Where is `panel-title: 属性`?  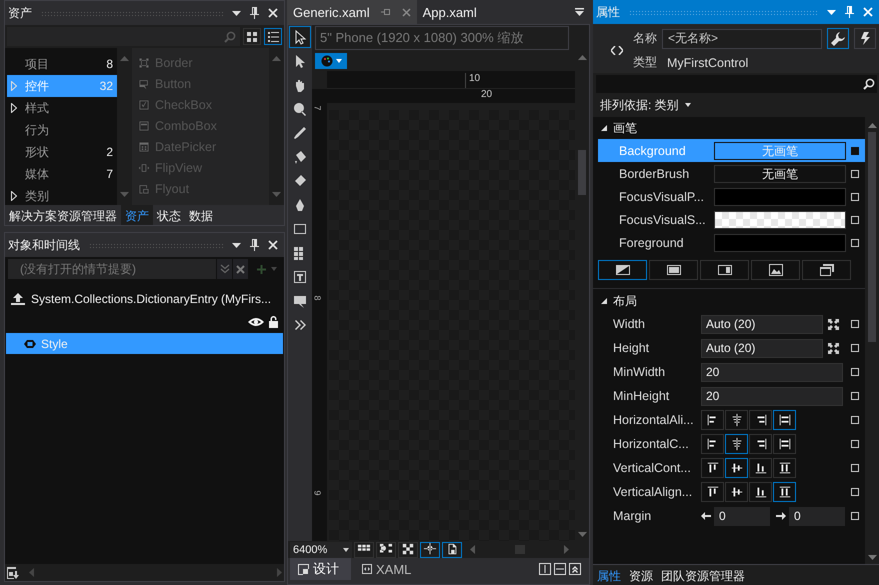
panel-title: 属性 is located at coordinates (608, 12).